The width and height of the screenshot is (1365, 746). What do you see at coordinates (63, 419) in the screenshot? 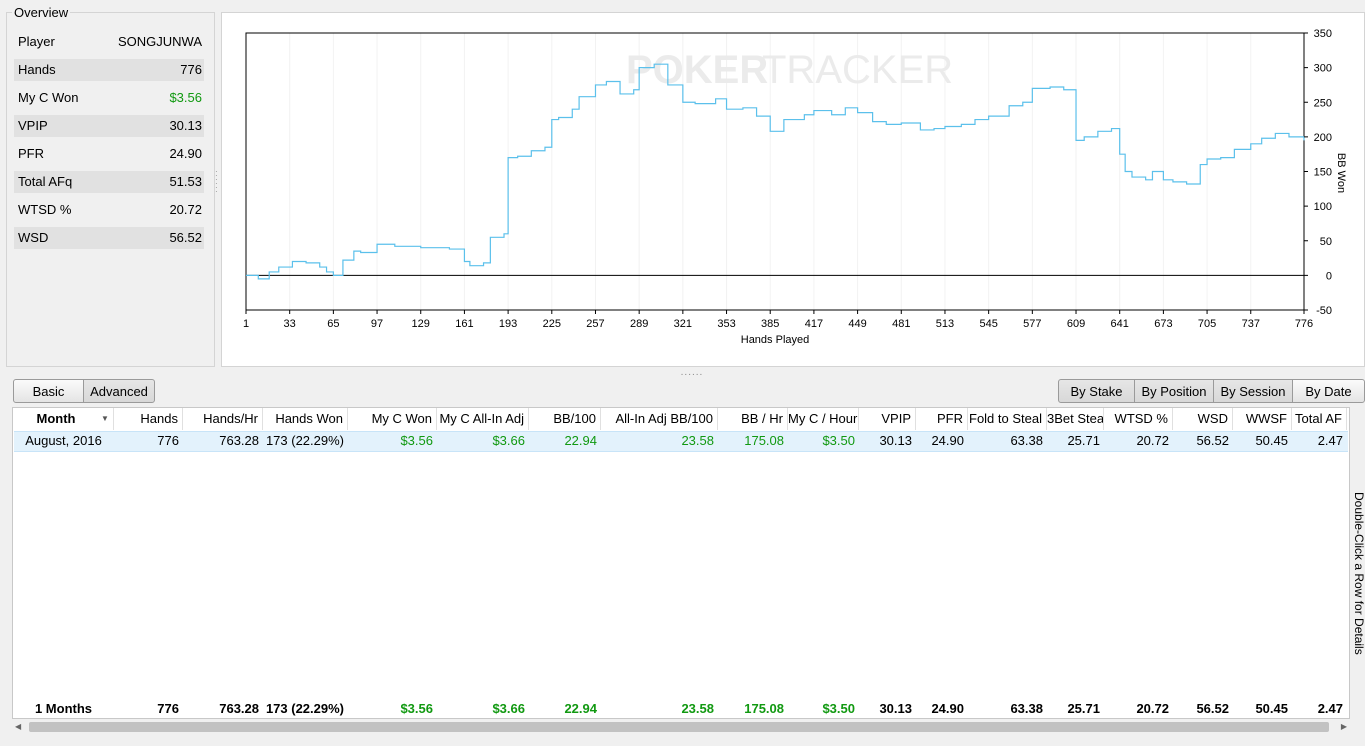
I see `column-header-month: Month` at bounding box center [63, 419].